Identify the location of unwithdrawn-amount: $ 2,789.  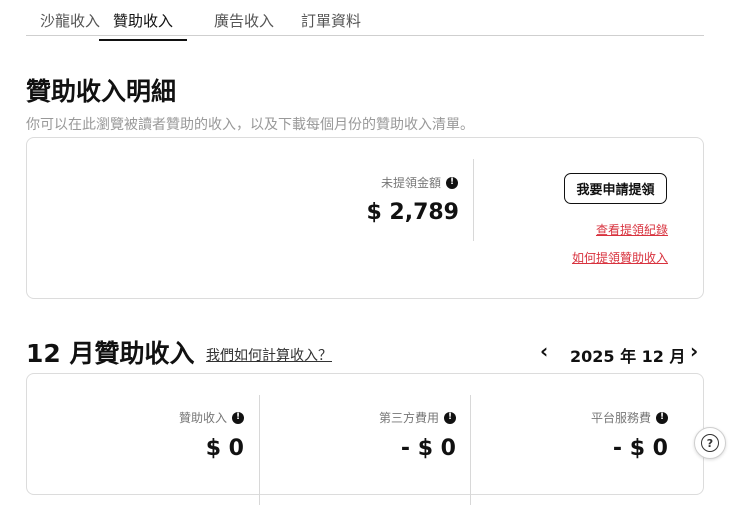
(412, 212).